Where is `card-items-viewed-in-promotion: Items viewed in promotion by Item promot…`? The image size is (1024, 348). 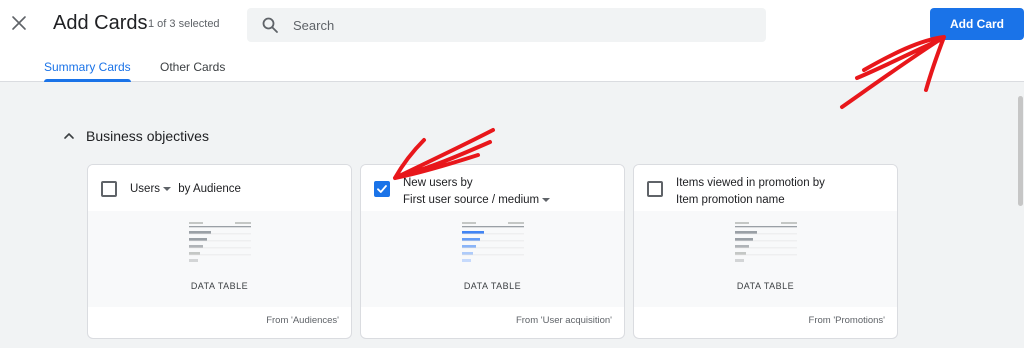
card-items-viewed-in-promotion: Items viewed in promotion by Item promot… is located at coordinates (765, 251).